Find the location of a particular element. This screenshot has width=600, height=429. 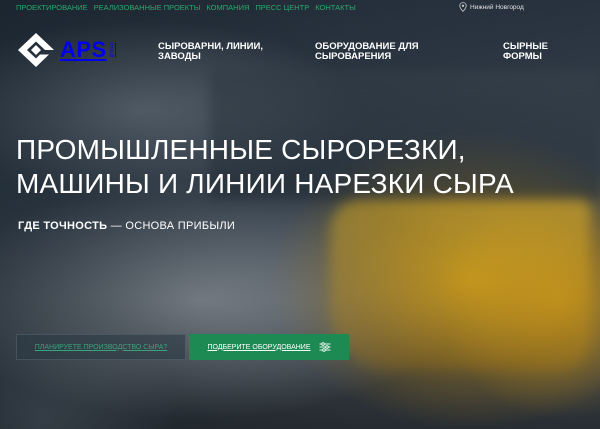

city-selector: Нижний Новгород is located at coordinates (491, 7).